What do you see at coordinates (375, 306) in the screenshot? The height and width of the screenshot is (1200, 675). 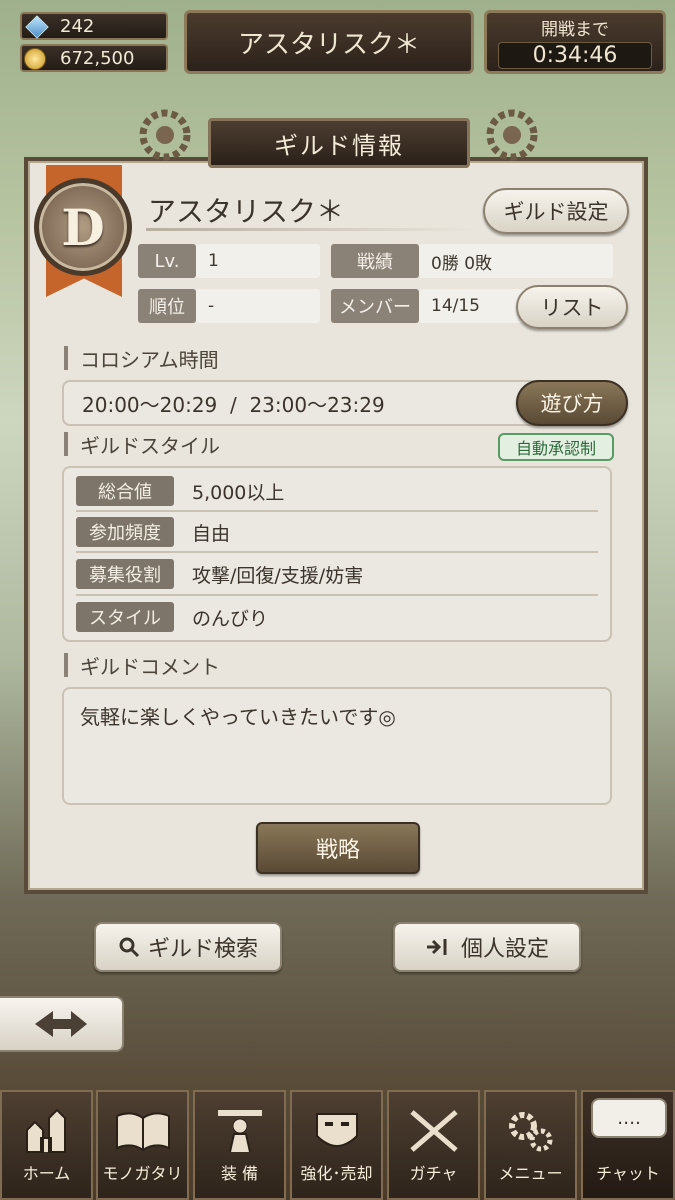 I see `member-label: メンバー` at bounding box center [375, 306].